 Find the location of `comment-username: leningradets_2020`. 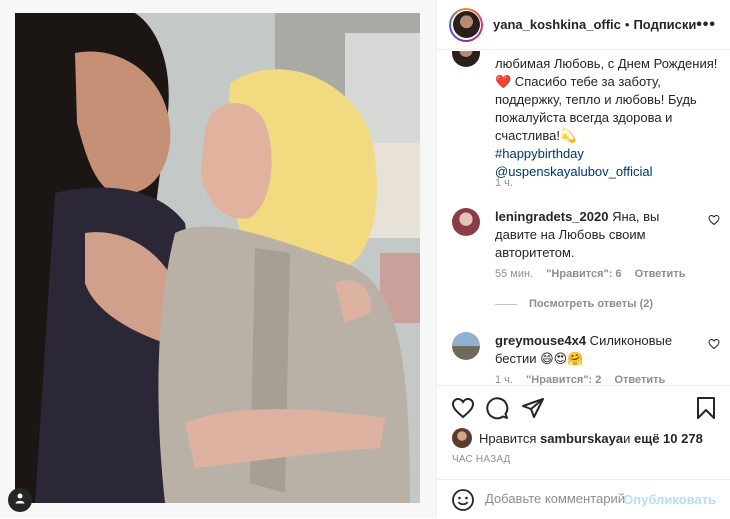

comment-username: leningradets_2020 is located at coordinates (551, 216).